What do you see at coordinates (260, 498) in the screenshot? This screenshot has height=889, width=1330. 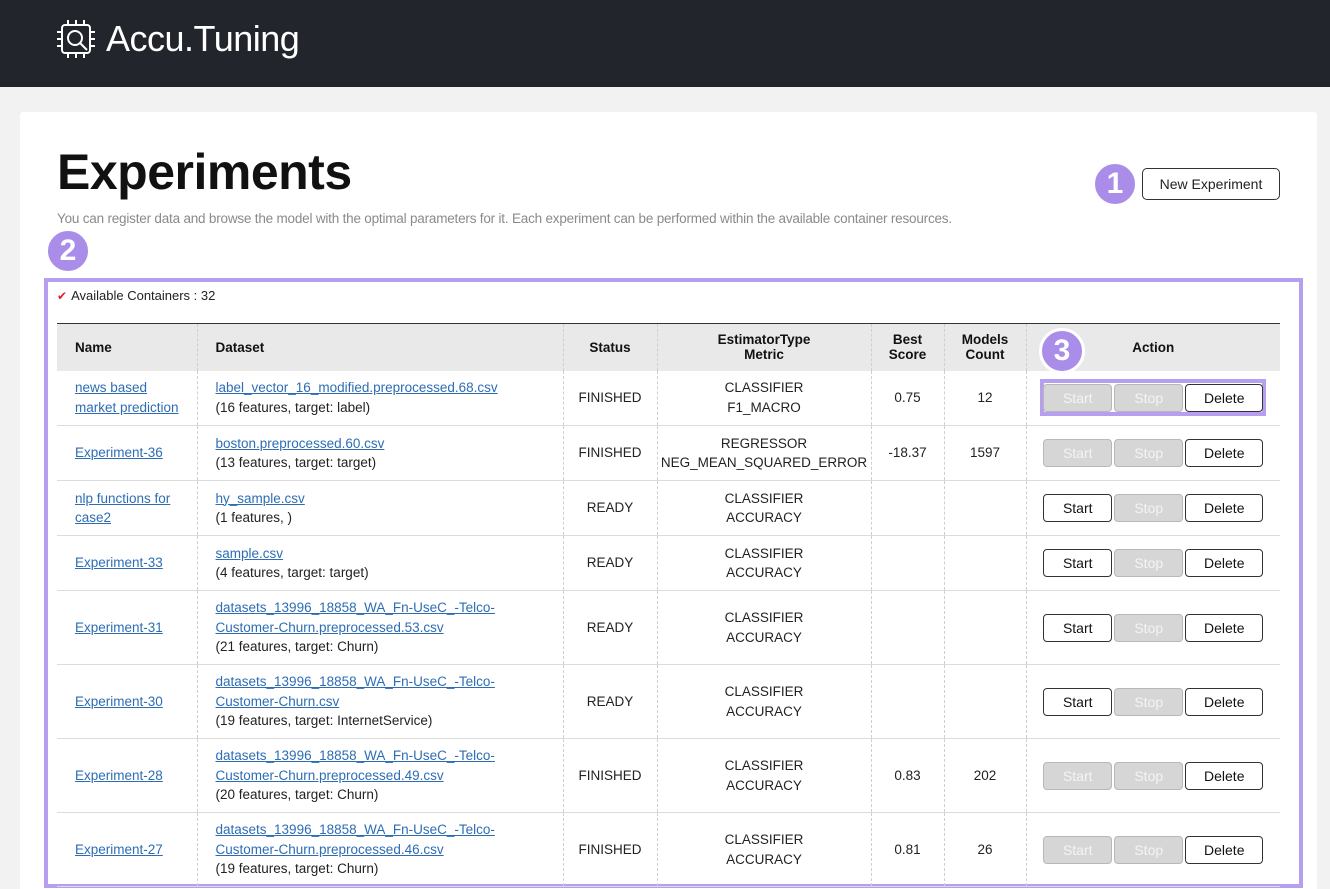 I see `dataset-link: hy_sample.csv` at bounding box center [260, 498].